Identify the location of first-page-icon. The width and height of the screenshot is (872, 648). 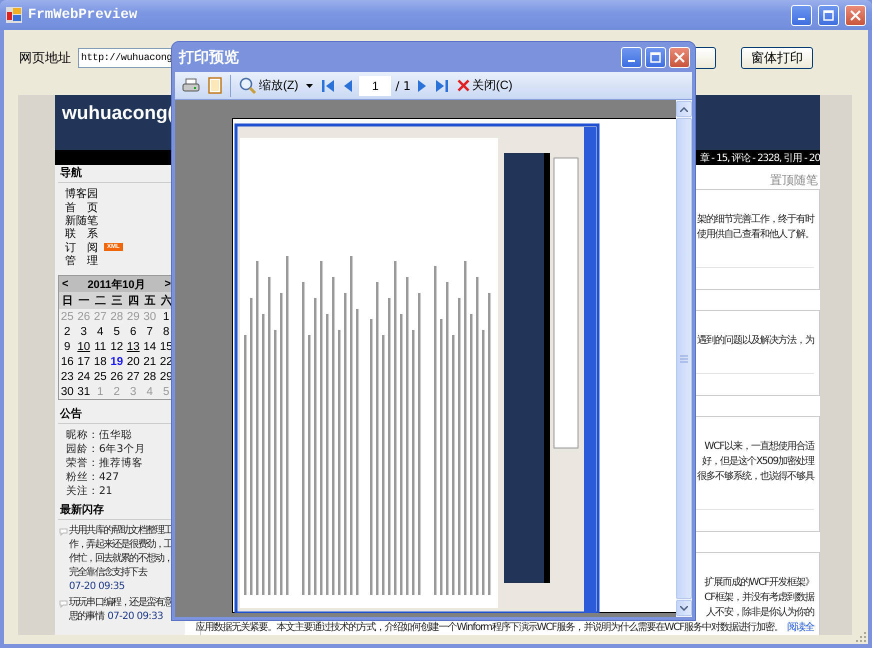
(328, 86).